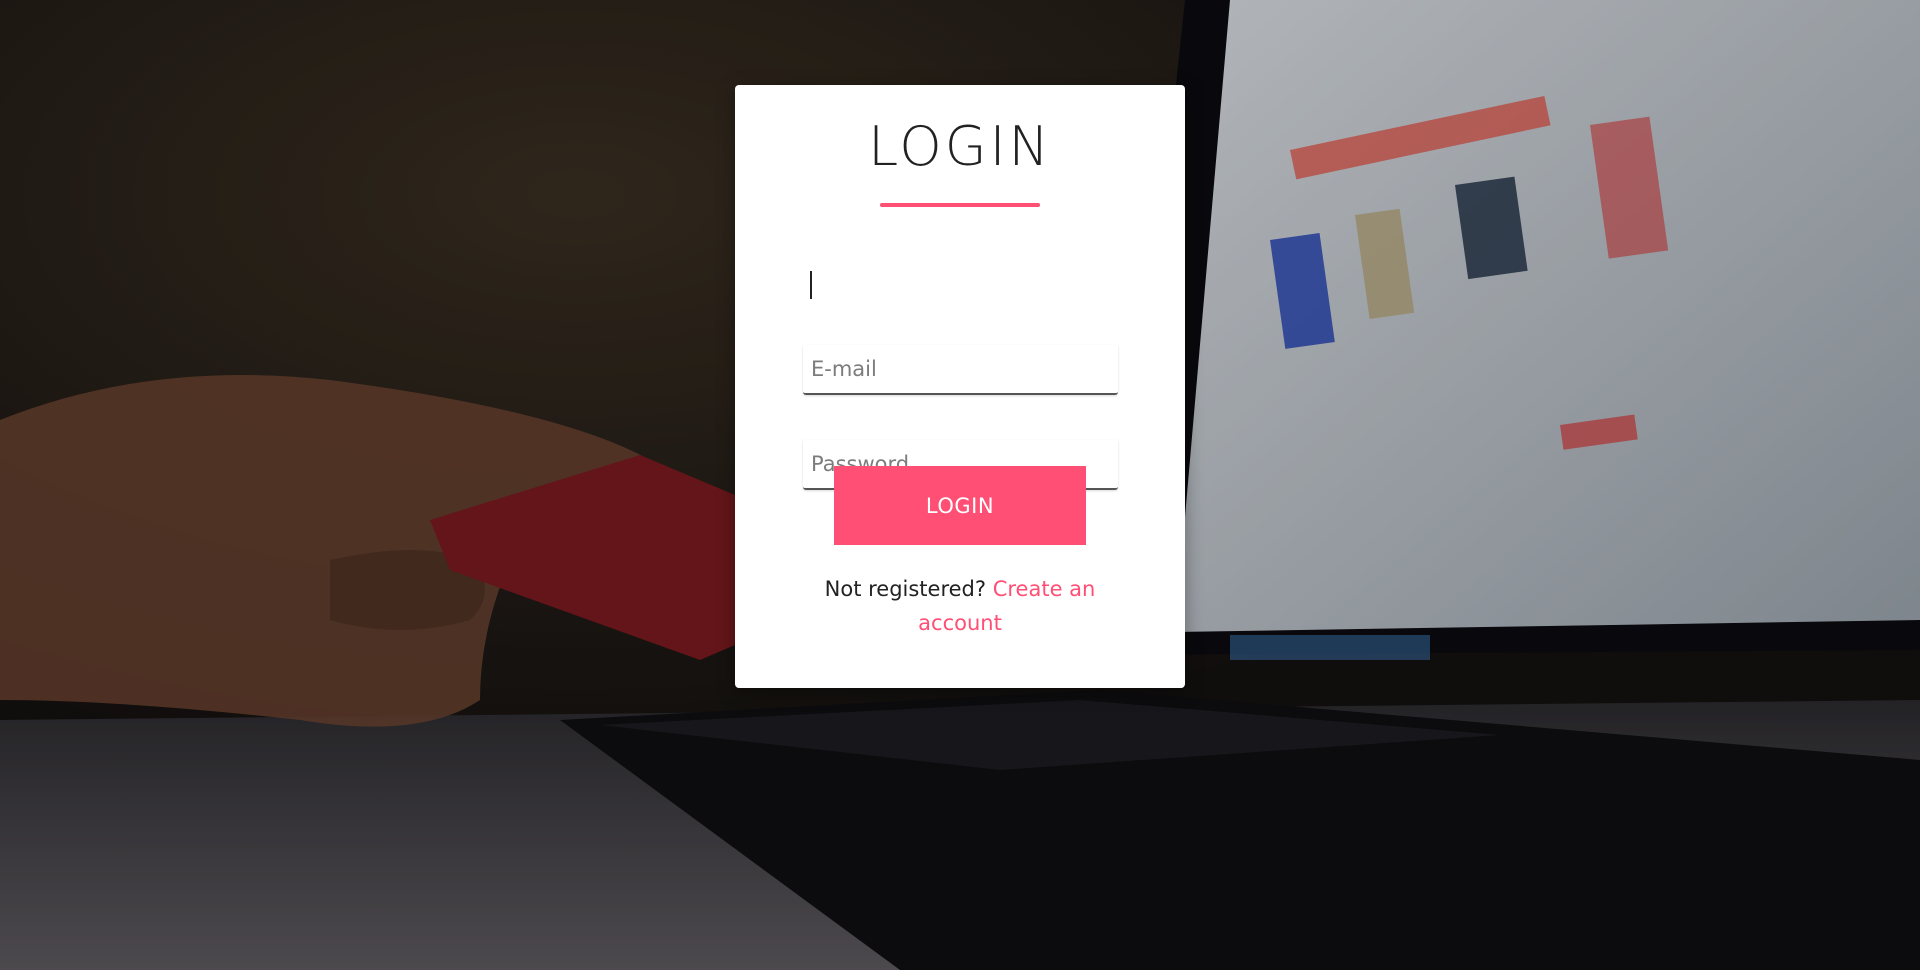 The width and height of the screenshot is (1920, 970). I want to click on email-field, so click(960, 370).